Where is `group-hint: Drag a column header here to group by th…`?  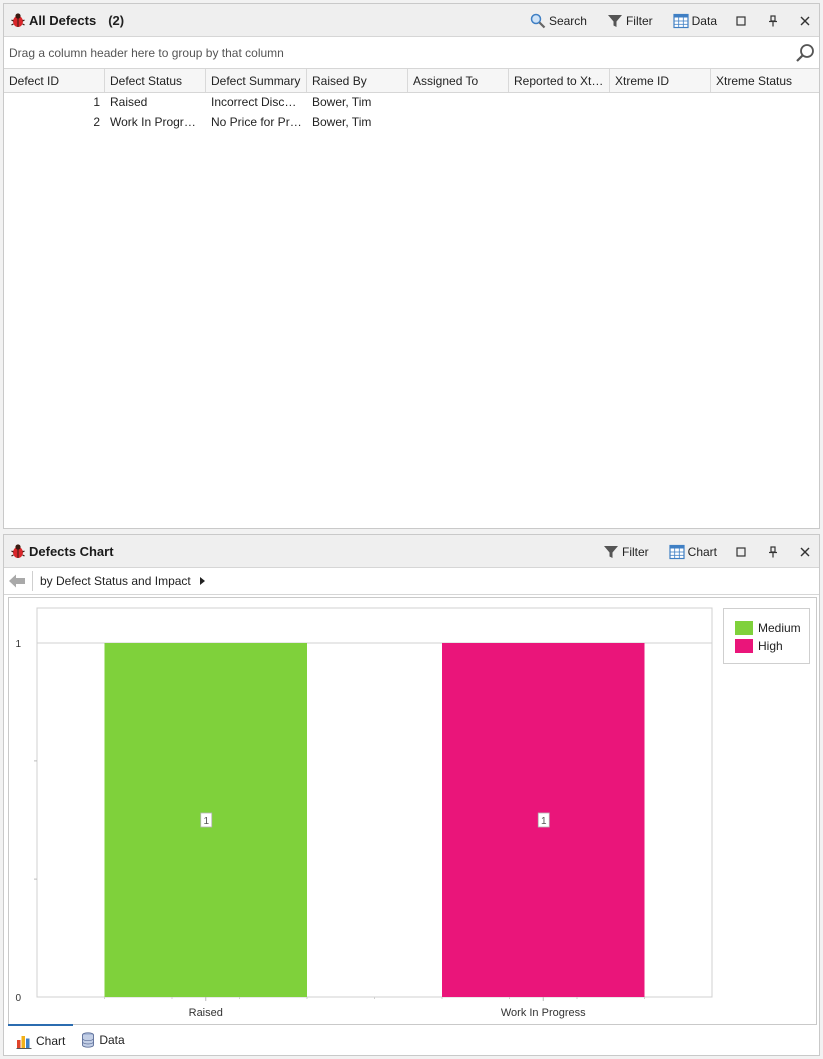 group-hint: Drag a column header here to group by th… is located at coordinates (146, 52).